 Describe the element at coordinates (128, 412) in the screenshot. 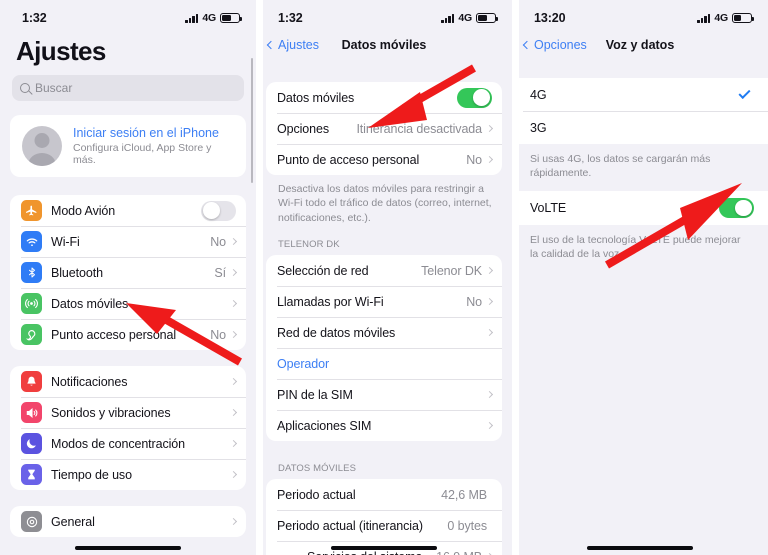

I see `settings-row-sounds: Sonidos y vibraciones` at that location.